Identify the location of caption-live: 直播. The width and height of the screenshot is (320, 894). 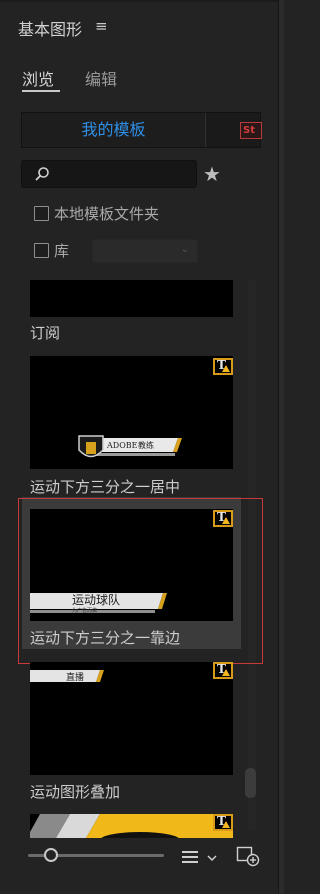
(75, 677).